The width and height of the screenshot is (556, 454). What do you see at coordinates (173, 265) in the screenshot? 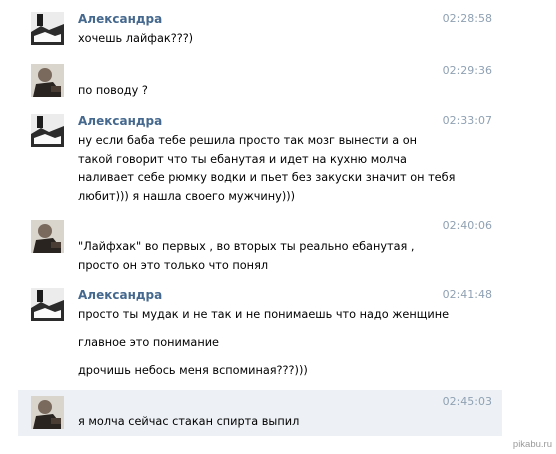
I see `message-text: просто он это только что понял` at bounding box center [173, 265].